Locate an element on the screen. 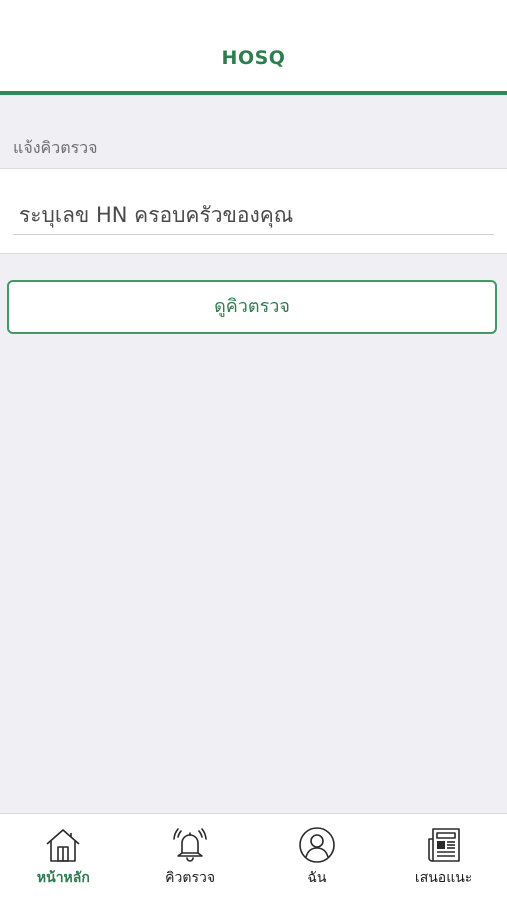 This screenshot has width=507, height=901. app-header: HOSQ is located at coordinates (253, 47).